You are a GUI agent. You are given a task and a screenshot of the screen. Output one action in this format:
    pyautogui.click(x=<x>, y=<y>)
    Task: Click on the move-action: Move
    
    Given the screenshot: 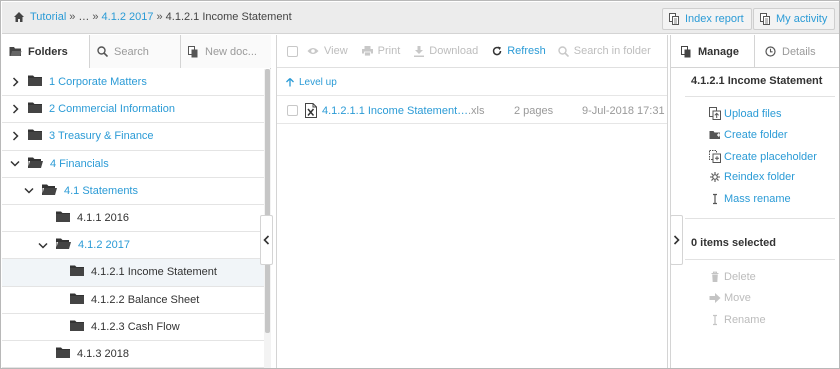 What is the action you would take?
    pyautogui.click(x=730, y=298)
    